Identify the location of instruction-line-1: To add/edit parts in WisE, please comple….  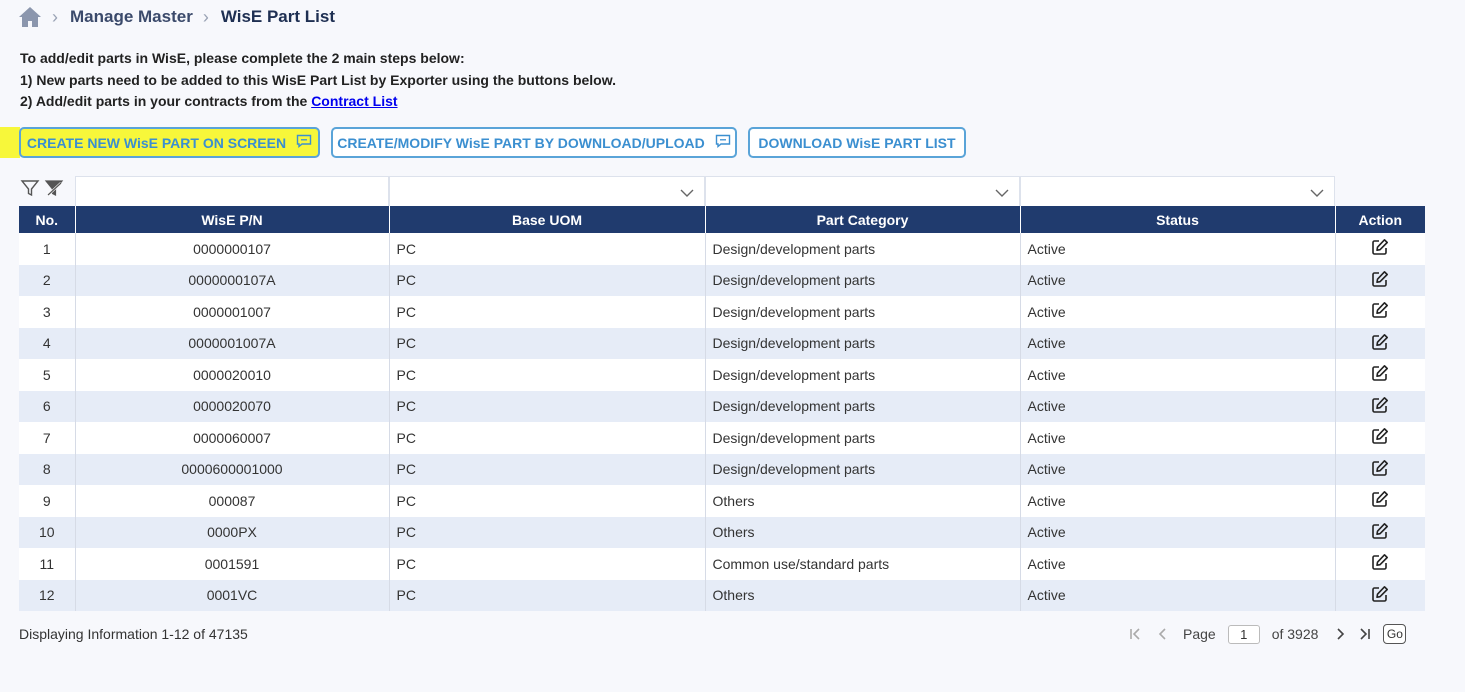
(242, 58).